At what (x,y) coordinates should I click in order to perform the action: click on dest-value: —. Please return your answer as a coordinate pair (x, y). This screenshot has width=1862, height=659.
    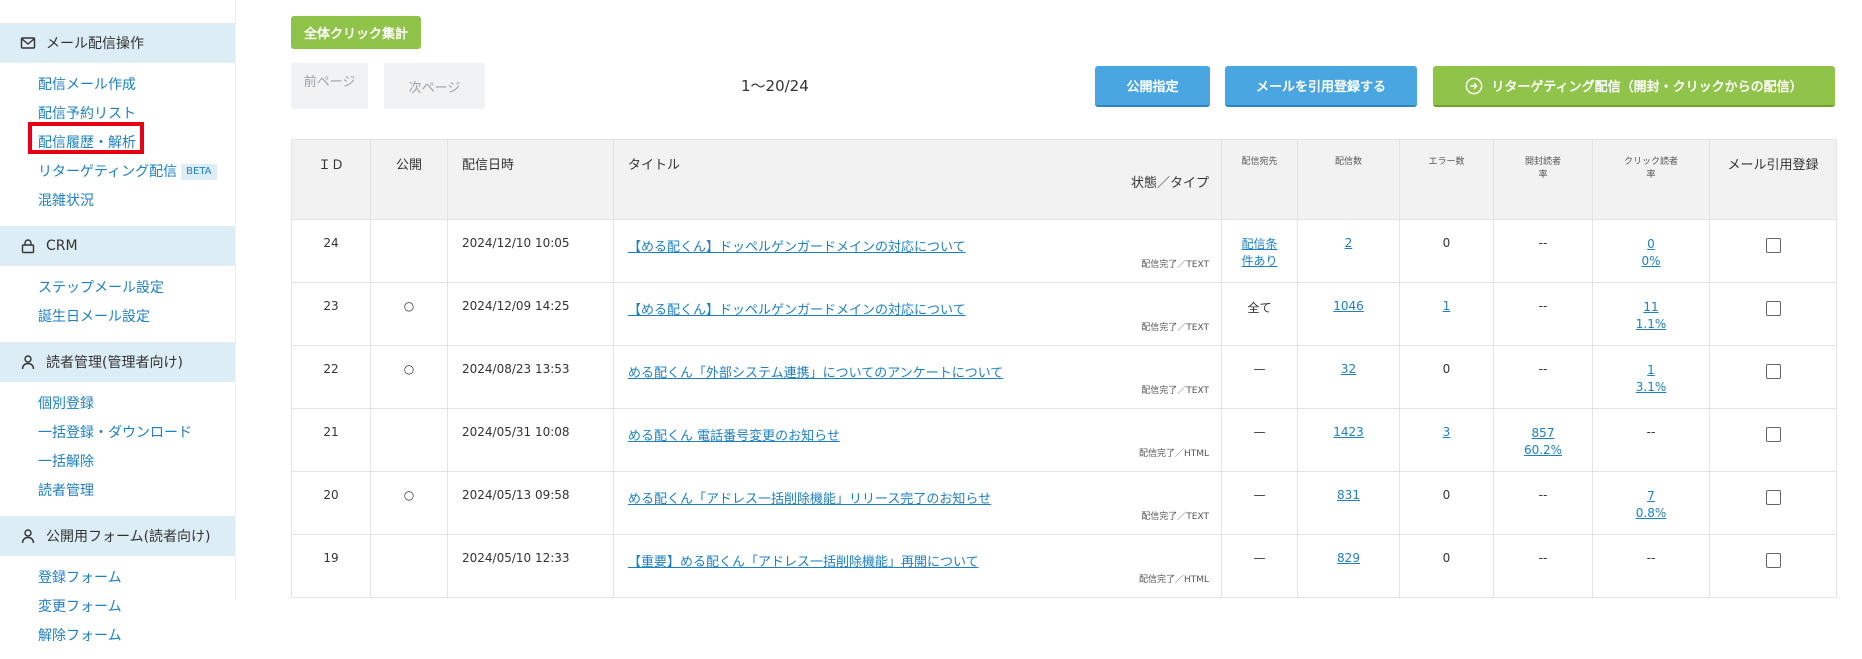
    Looking at the image, I should click on (1259, 432).